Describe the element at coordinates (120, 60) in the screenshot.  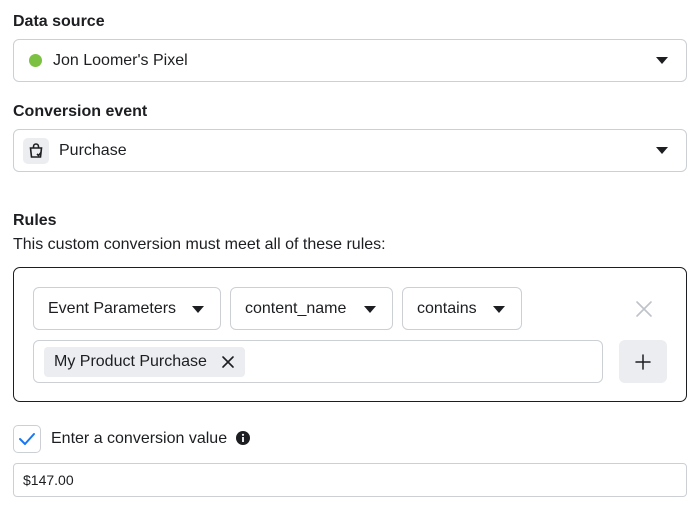
I see `data-source-value: Jon Loomer's Pixel` at that location.